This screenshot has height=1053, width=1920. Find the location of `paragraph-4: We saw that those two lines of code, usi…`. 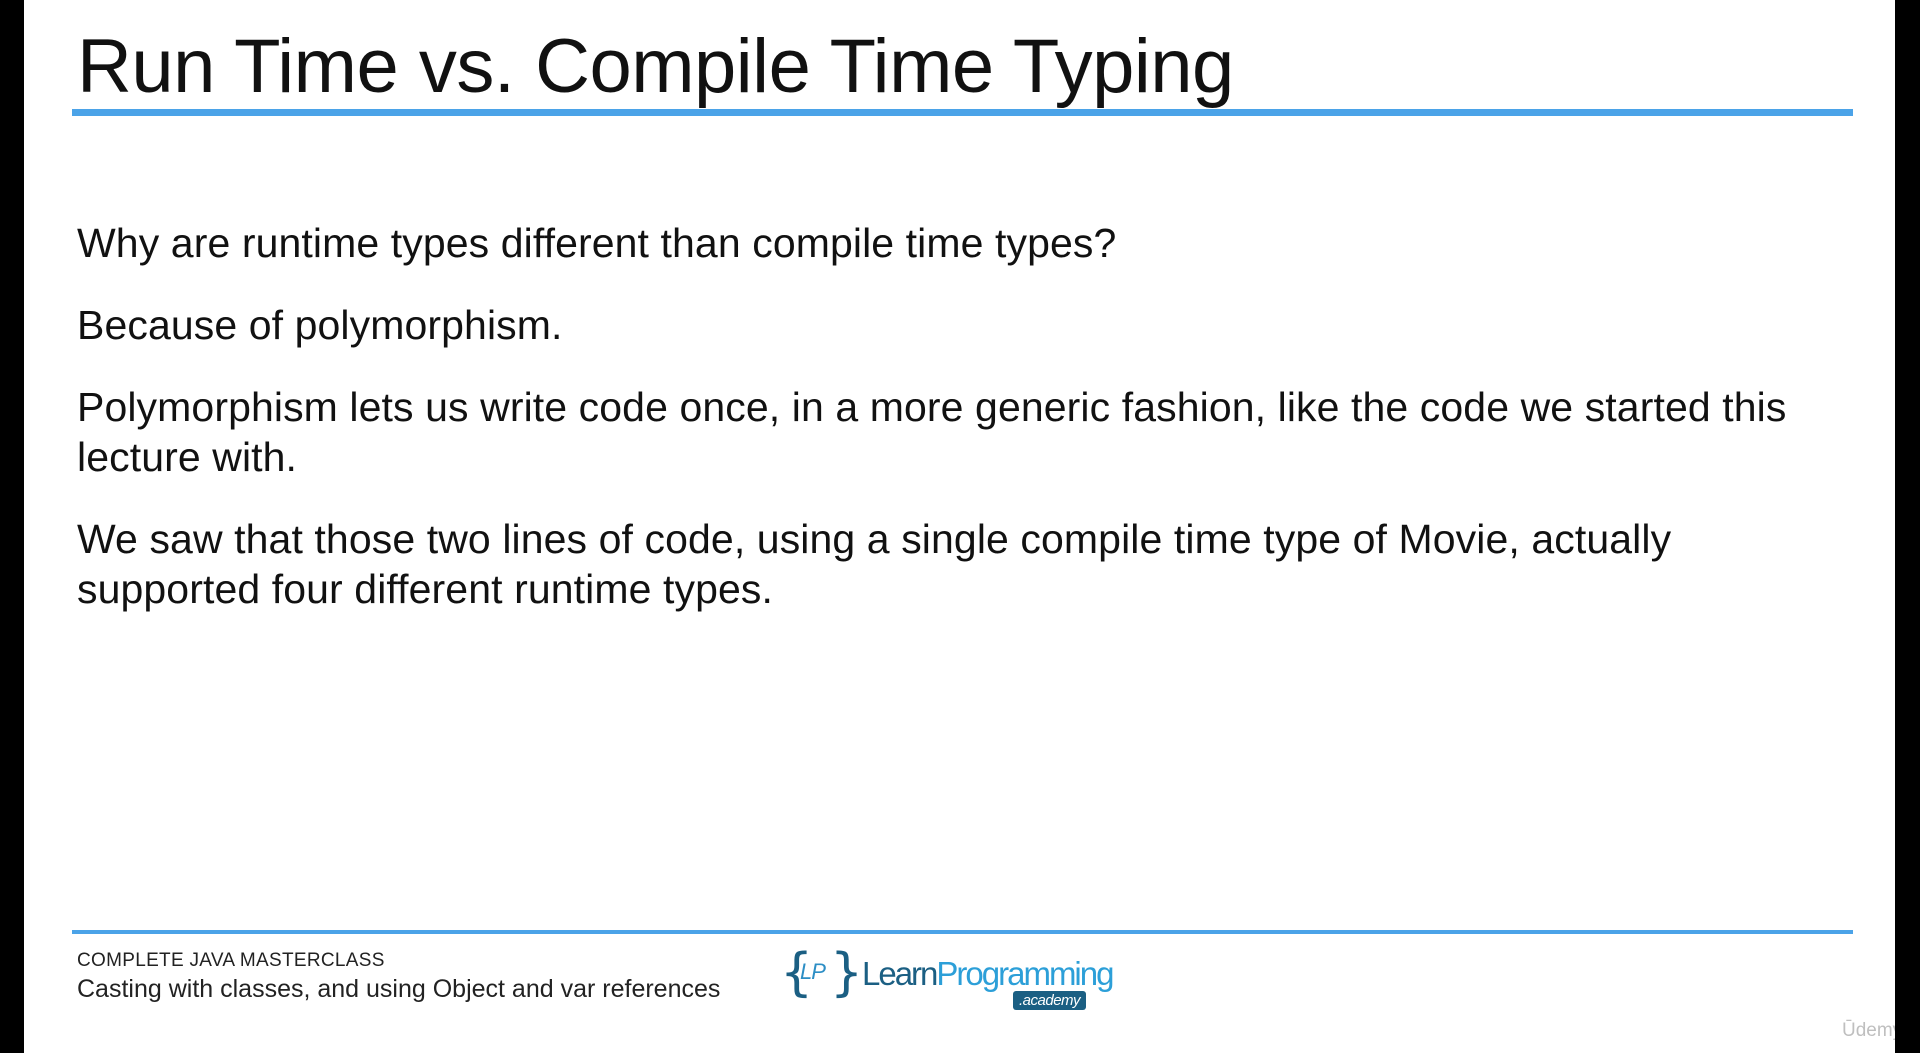

paragraph-4: We saw that those two lines of code, usi… is located at coordinates (874, 564).